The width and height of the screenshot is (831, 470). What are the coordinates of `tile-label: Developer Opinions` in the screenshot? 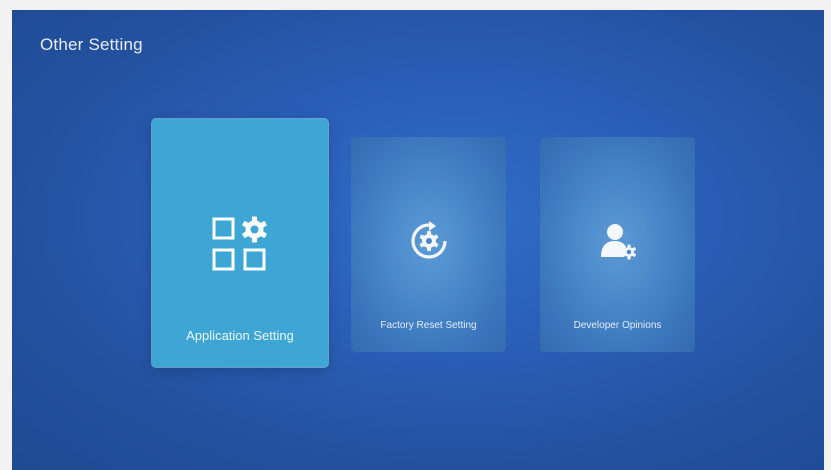 It's located at (617, 325).